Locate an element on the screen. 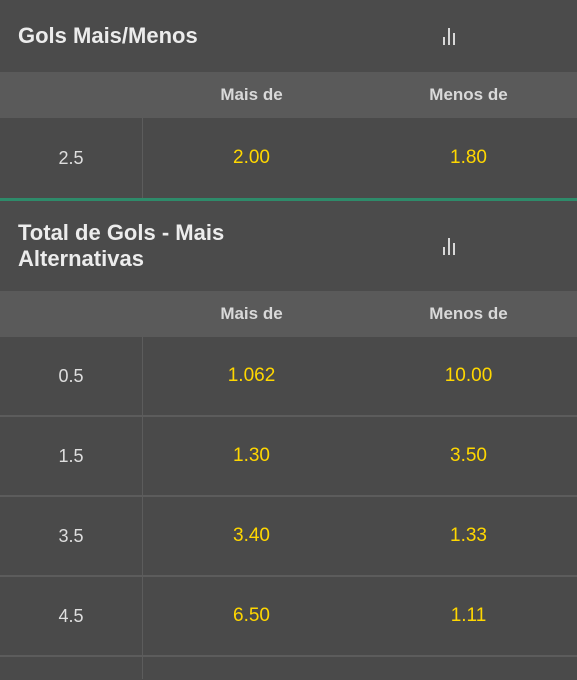 This screenshot has height=680, width=577. under-odds-button: 1.11 is located at coordinates (468, 616).